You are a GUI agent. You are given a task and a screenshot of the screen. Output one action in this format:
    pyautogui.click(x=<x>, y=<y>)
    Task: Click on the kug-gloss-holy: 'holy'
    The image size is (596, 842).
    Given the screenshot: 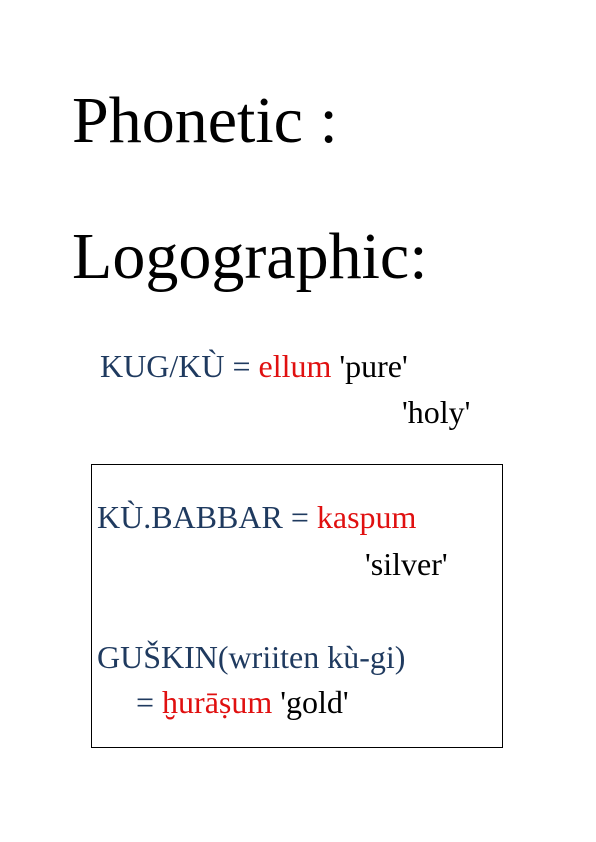 What is the action you would take?
    pyautogui.click(x=436, y=412)
    